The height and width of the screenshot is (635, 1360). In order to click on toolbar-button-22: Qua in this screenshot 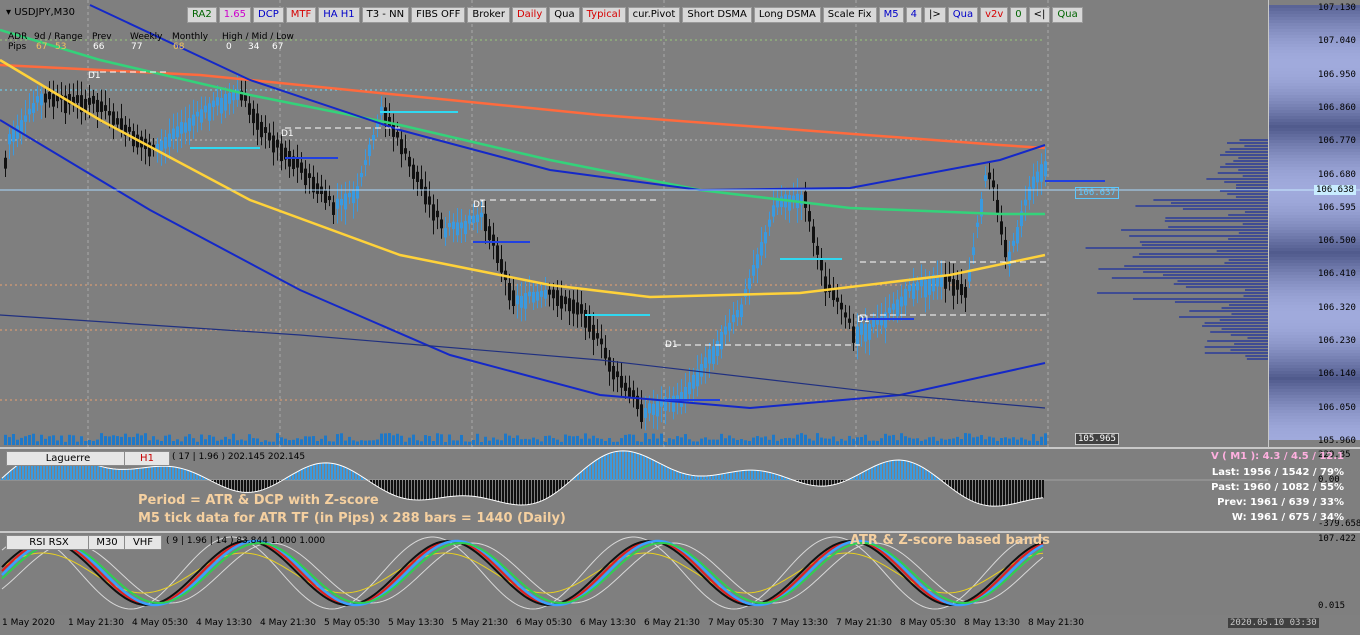, I will do `click(1067, 15)`.